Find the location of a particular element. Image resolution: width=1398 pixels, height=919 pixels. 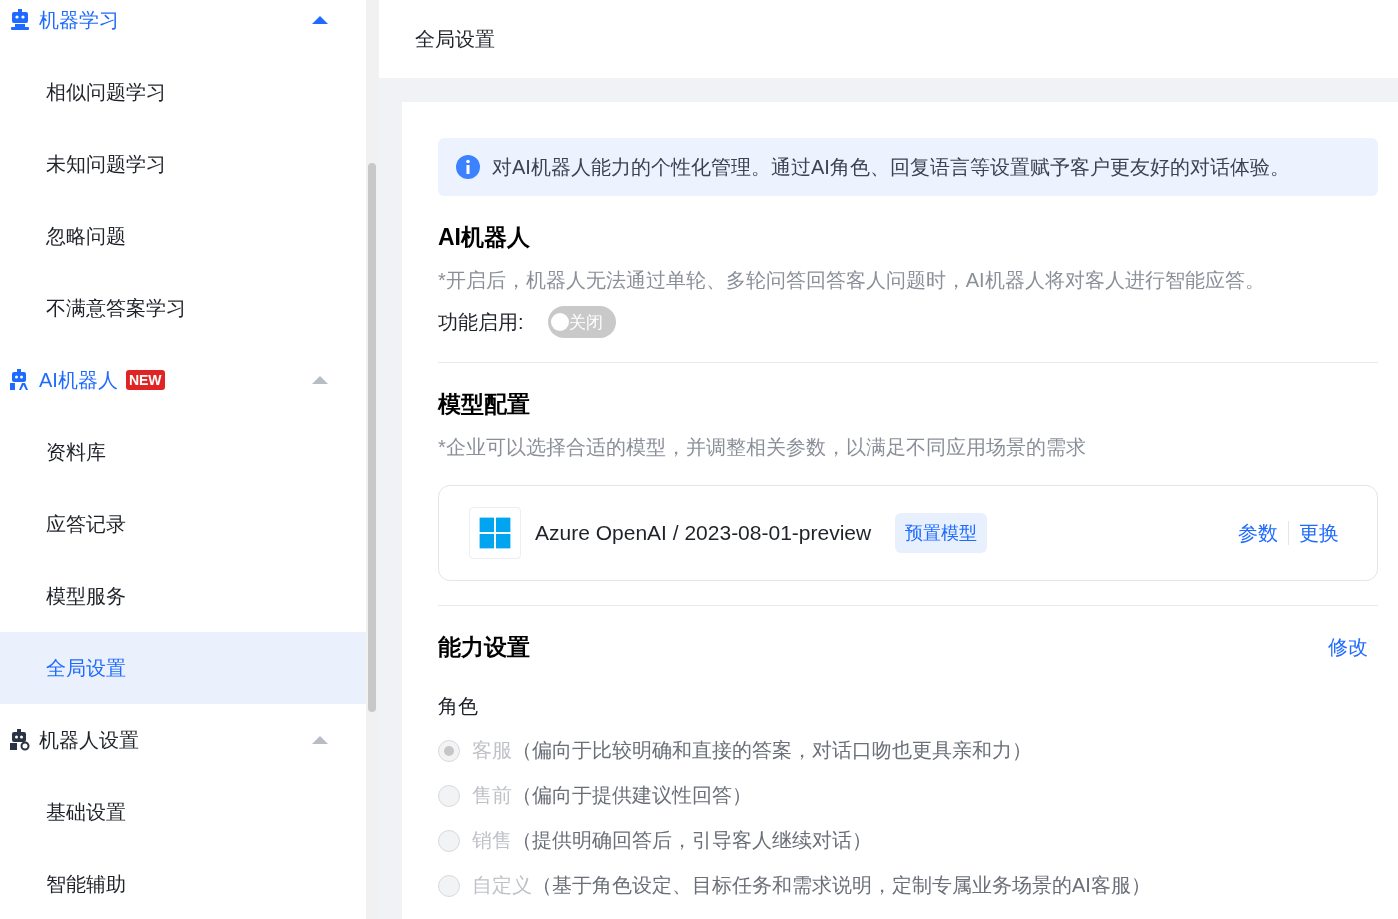

scrollbar is located at coordinates (372, 459).